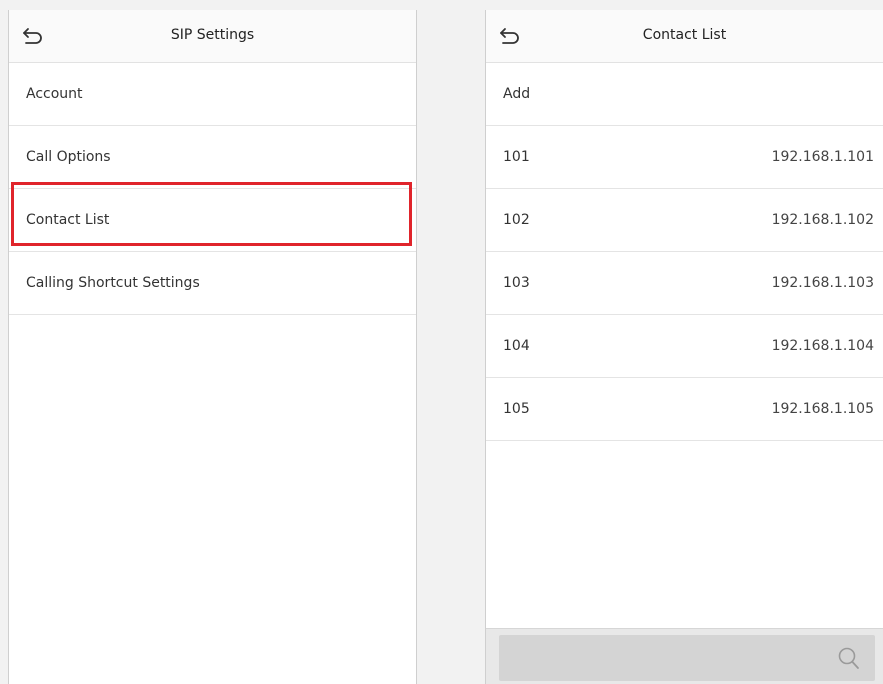 This screenshot has width=883, height=684. I want to click on search-input, so click(687, 658).